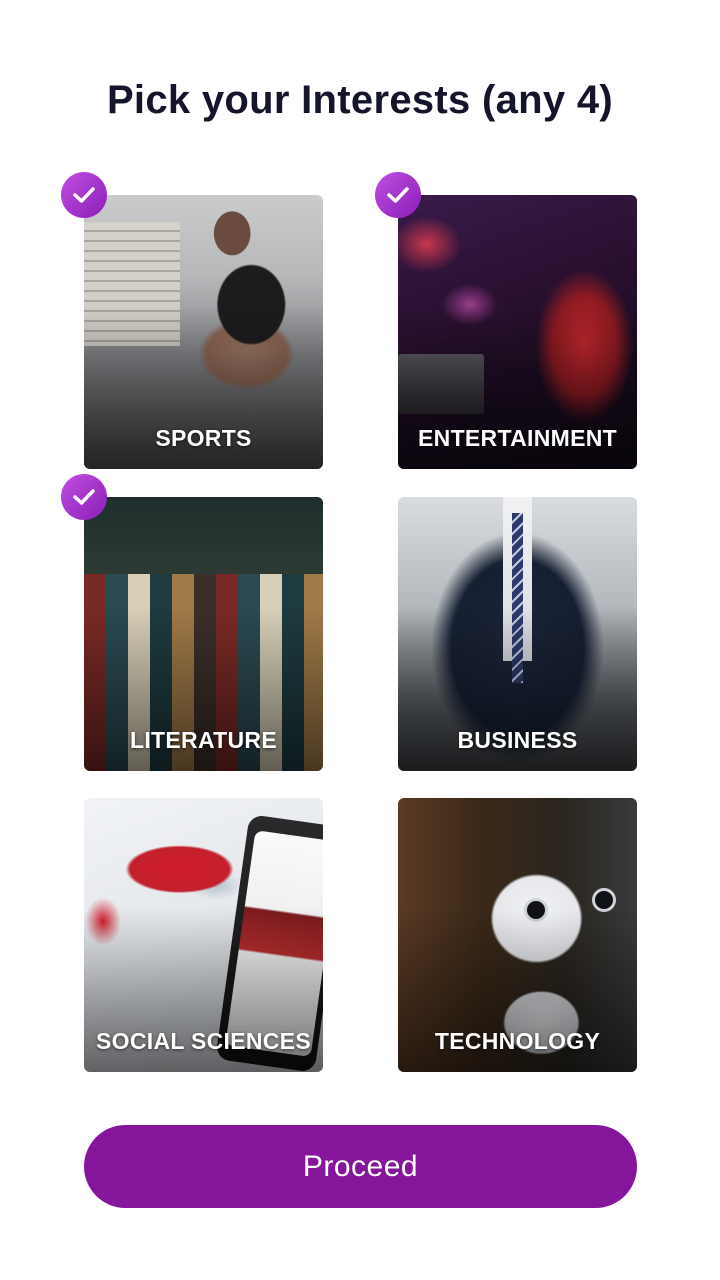 Image resolution: width=720 pixels, height=1280 pixels. What do you see at coordinates (192, 320) in the screenshot?
I see `interest-tile-sports: SPORTS` at bounding box center [192, 320].